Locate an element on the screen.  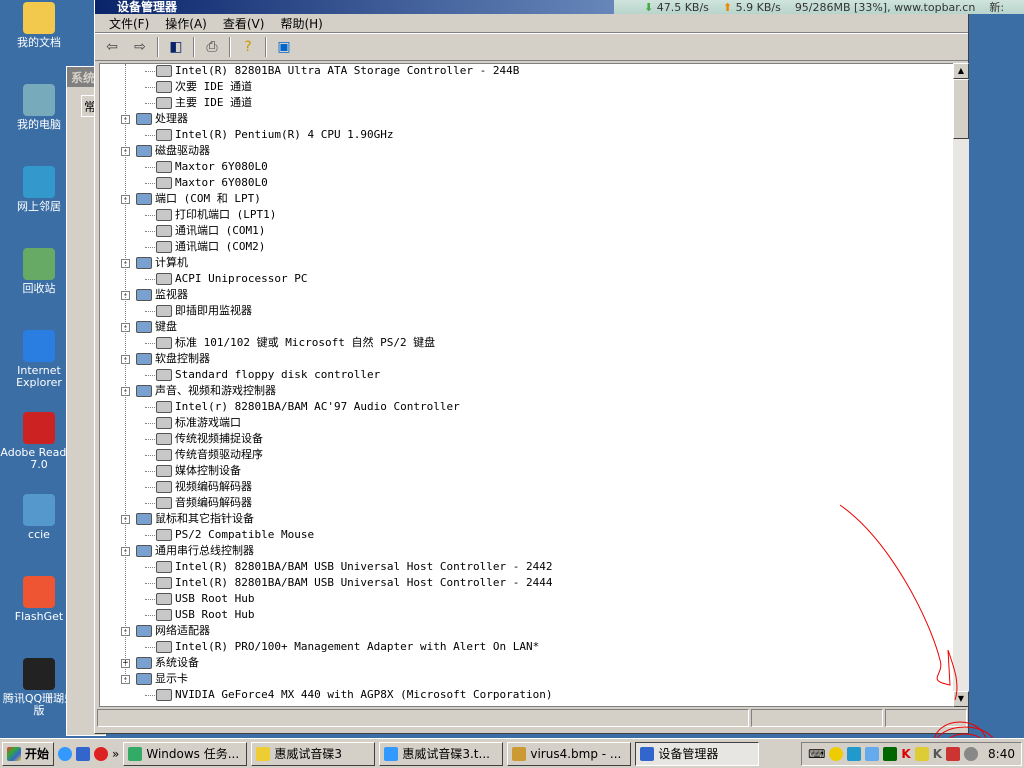
device-label: USB Root Hub is located at coordinates (215, 614).